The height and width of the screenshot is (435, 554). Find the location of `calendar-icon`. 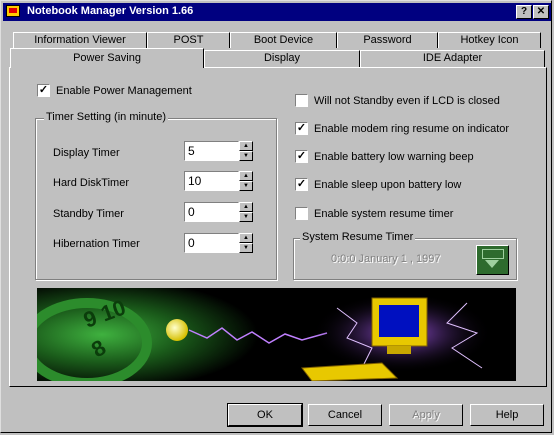

calendar-icon is located at coordinates (493, 254).